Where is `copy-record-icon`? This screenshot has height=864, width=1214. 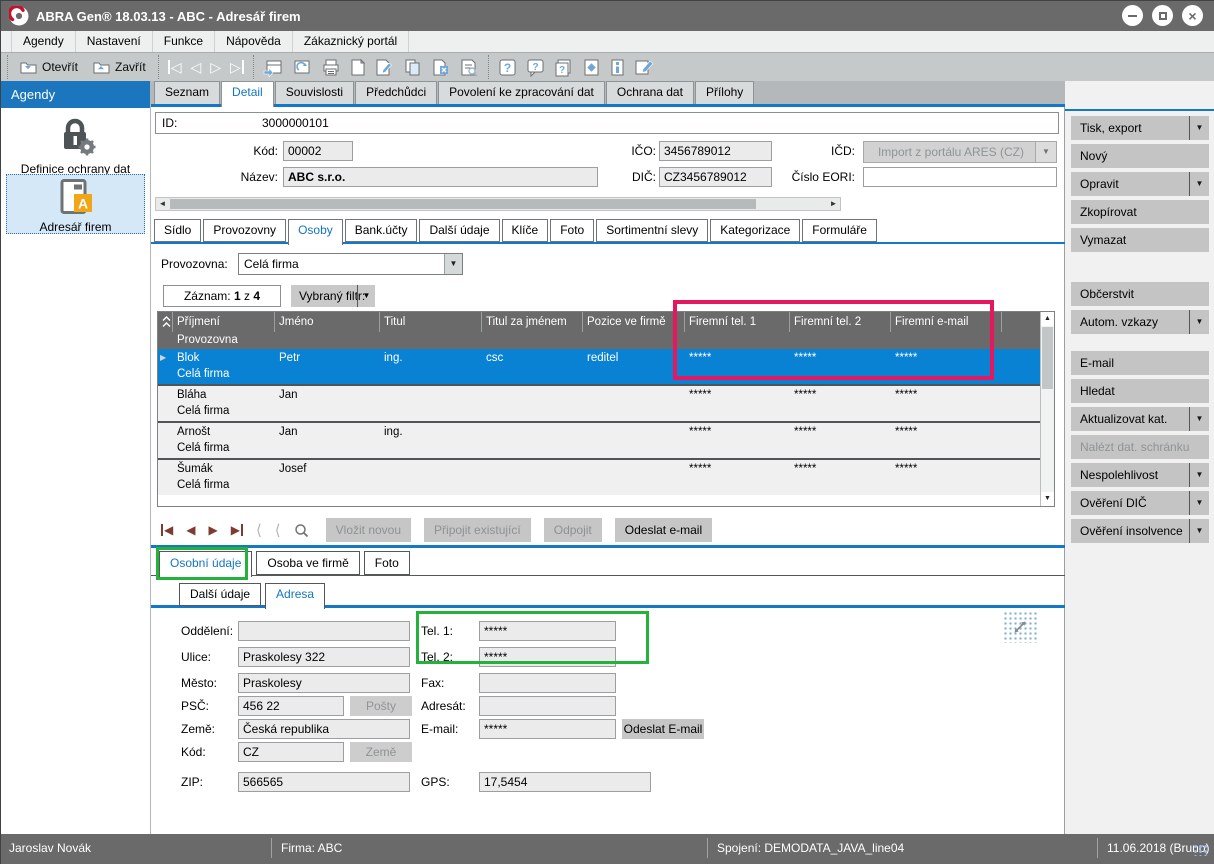
copy-record-icon is located at coordinates (413, 67).